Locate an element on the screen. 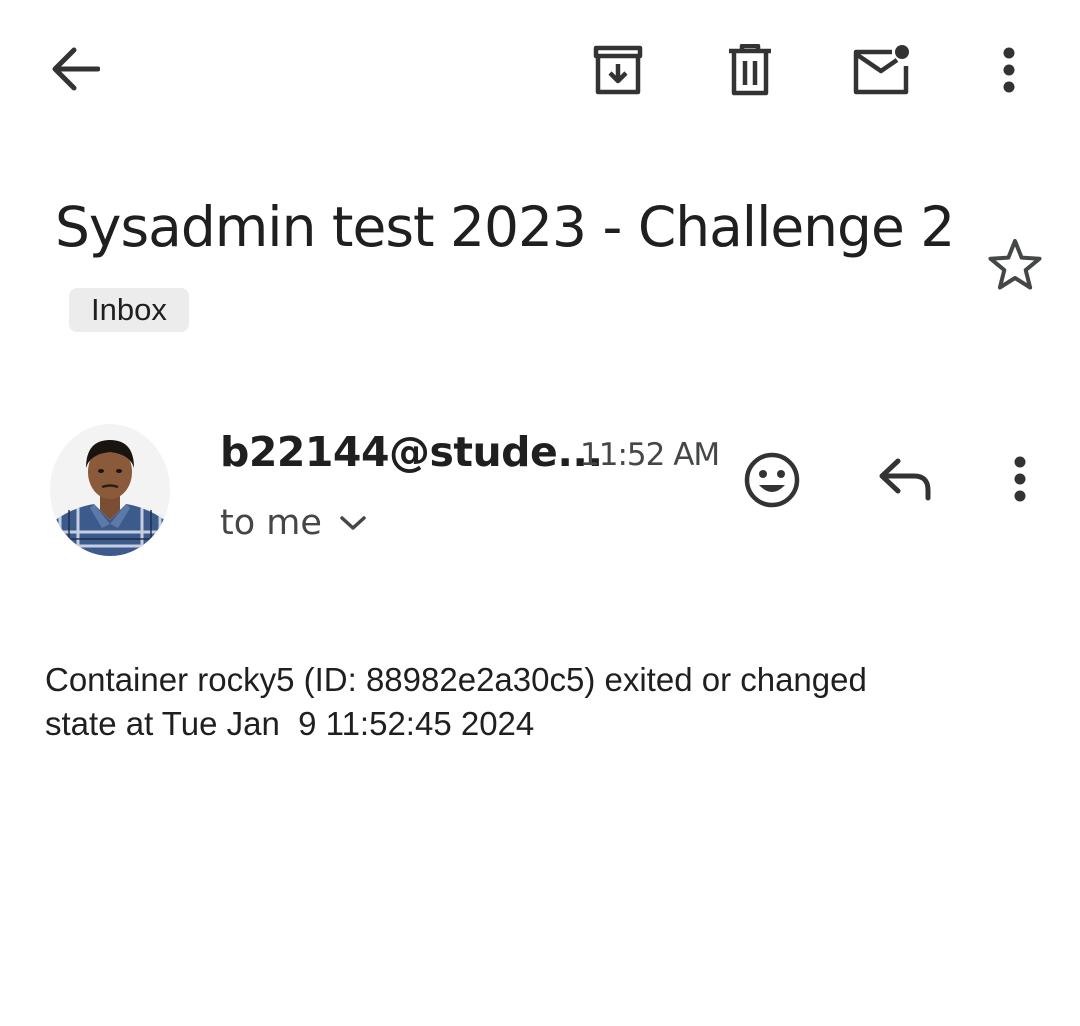  recipient-toggle: to me is located at coordinates (293, 523).